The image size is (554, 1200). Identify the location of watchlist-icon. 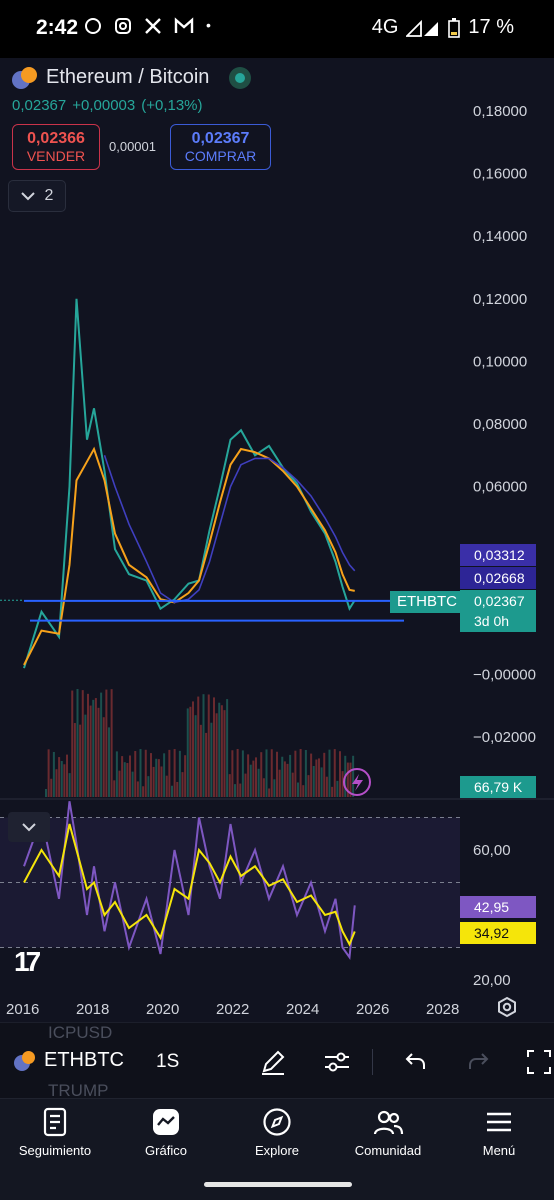
(55, 1122).